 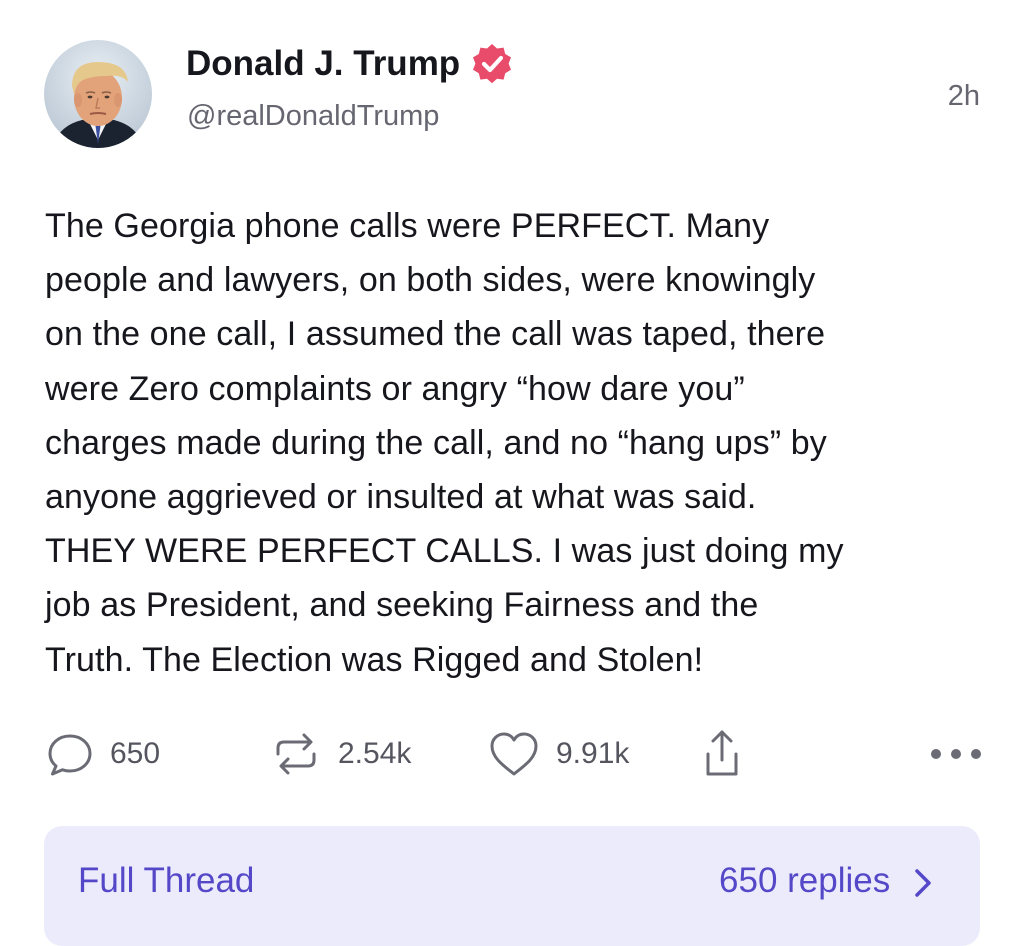 What do you see at coordinates (135, 753) in the screenshot?
I see `reply-count: 650` at bounding box center [135, 753].